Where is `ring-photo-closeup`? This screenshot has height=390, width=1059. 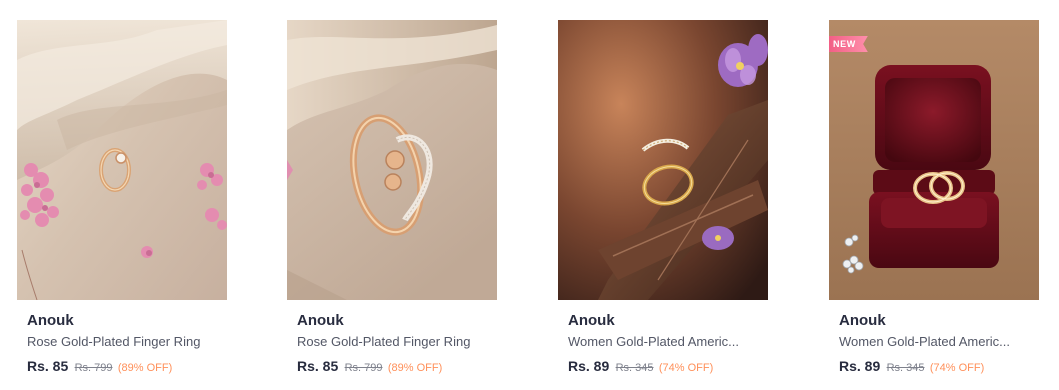 ring-photo-closeup is located at coordinates (392, 160).